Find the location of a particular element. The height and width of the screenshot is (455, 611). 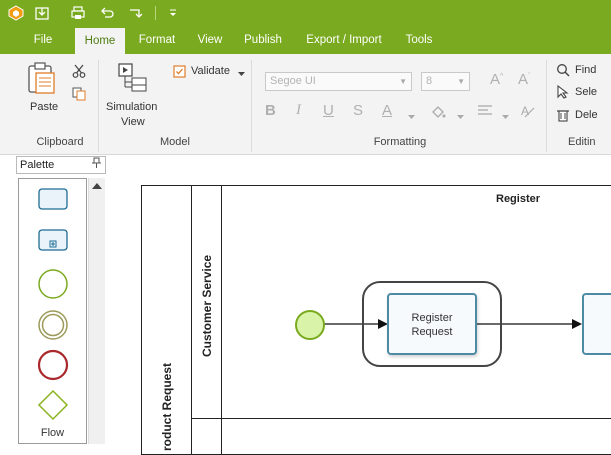

tab-publish: Publish is located at coordinates (263, 40).